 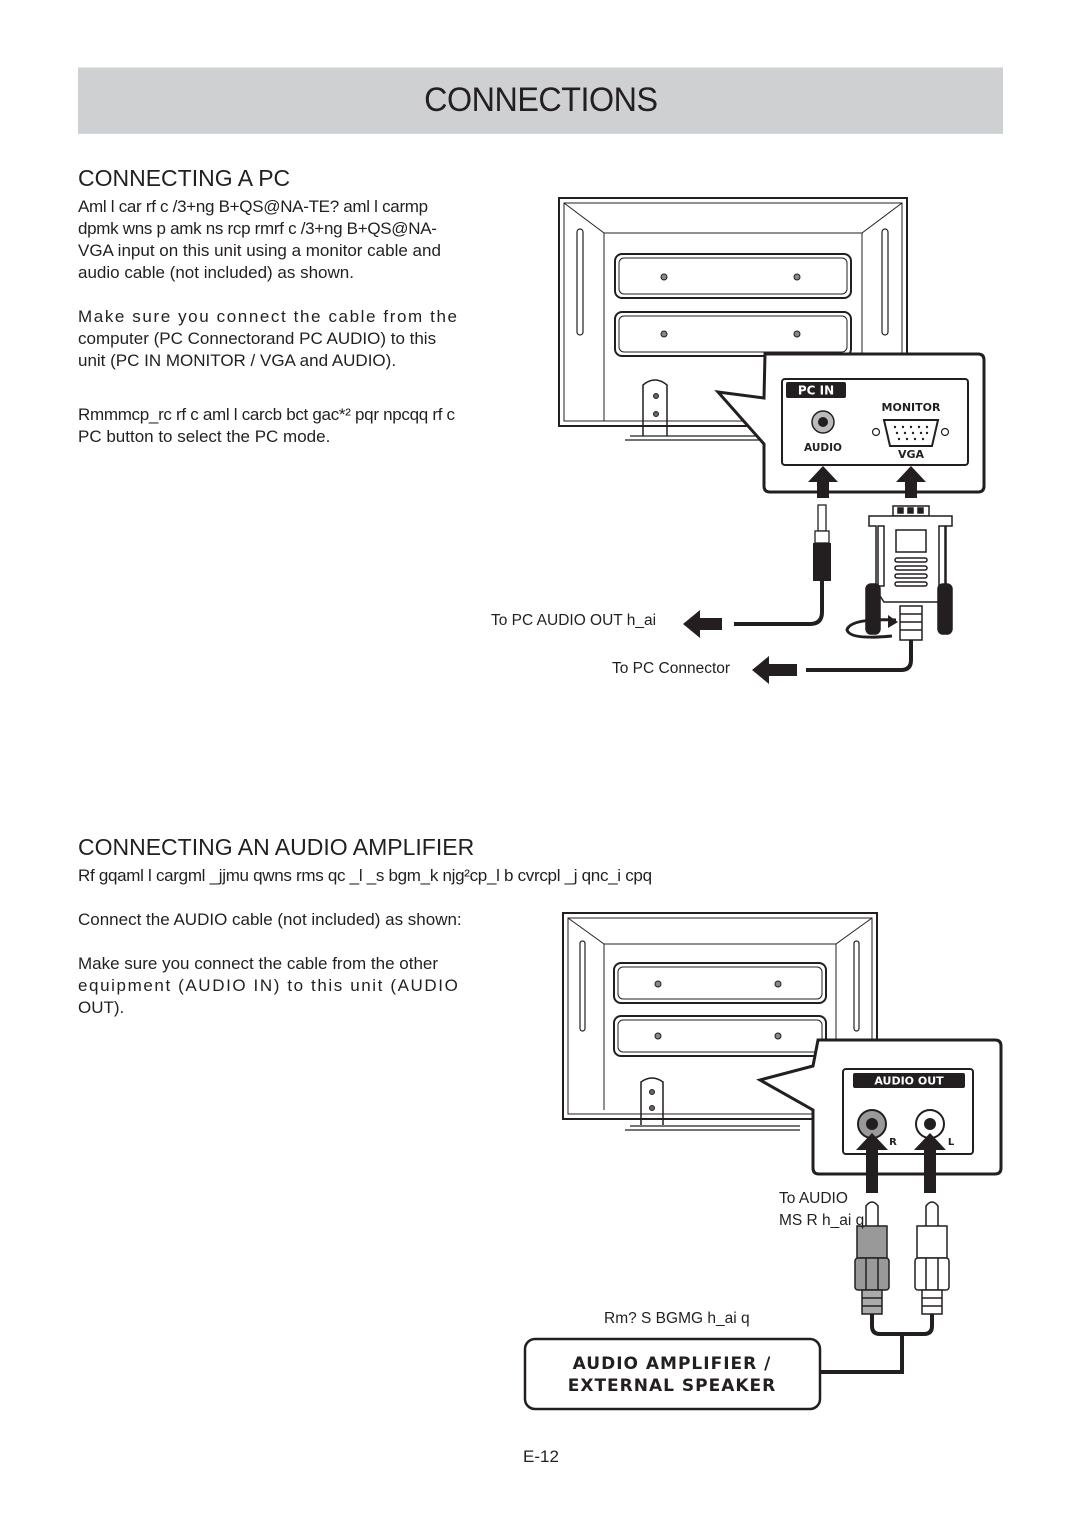 I want to click on pc-in-badge-label: PC IN, so click(x=816, y=391).